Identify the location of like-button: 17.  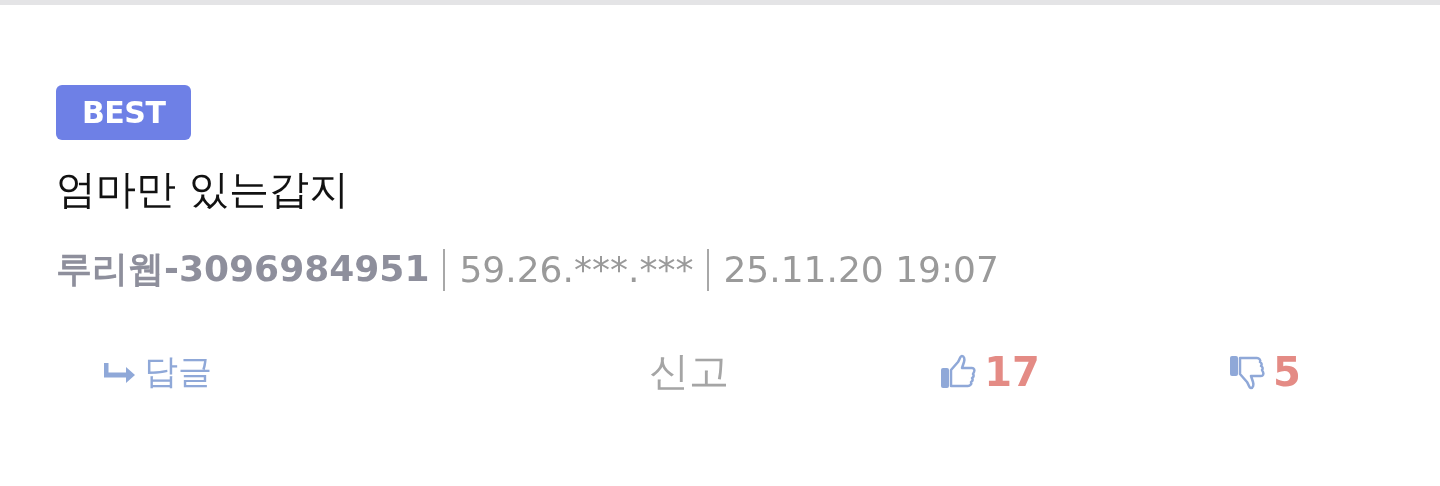
(989, 371).